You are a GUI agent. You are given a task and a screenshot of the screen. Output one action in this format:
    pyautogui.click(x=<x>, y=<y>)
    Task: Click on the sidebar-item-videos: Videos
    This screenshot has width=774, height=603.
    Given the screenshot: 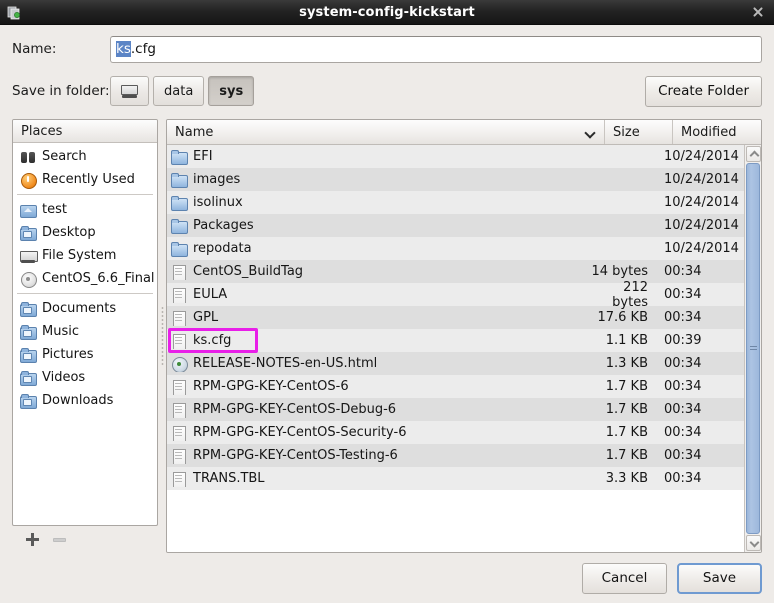 What is the action you would take?
    pyautogui.click(x=85, y=377)
    